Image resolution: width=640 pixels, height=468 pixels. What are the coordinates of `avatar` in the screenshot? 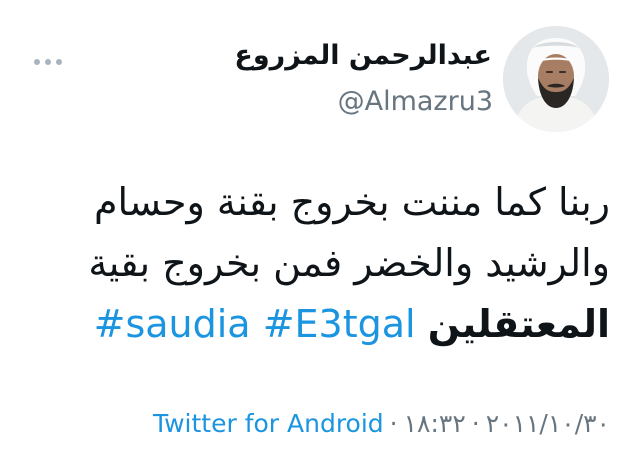 It's located at (556, 79).